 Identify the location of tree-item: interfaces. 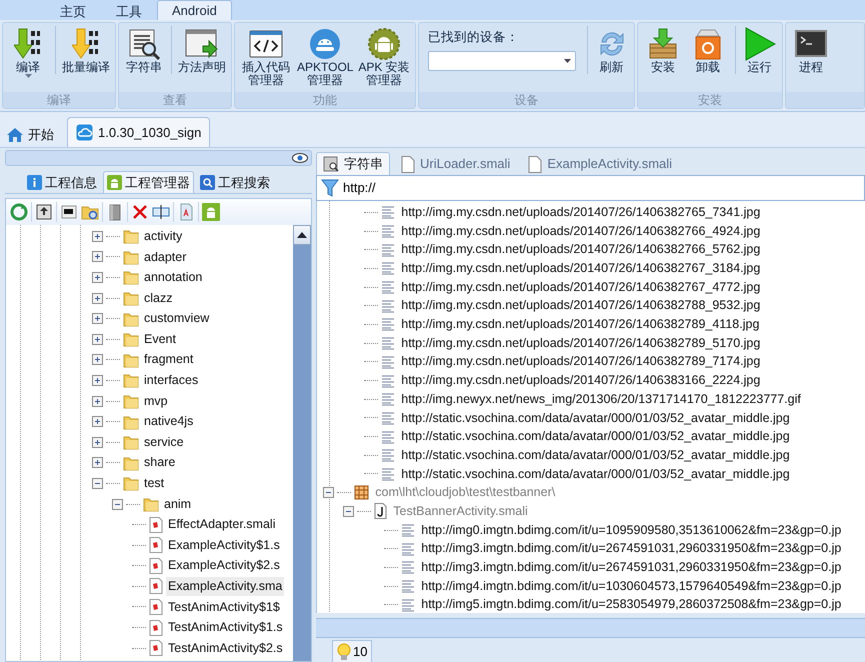
(171, 380).